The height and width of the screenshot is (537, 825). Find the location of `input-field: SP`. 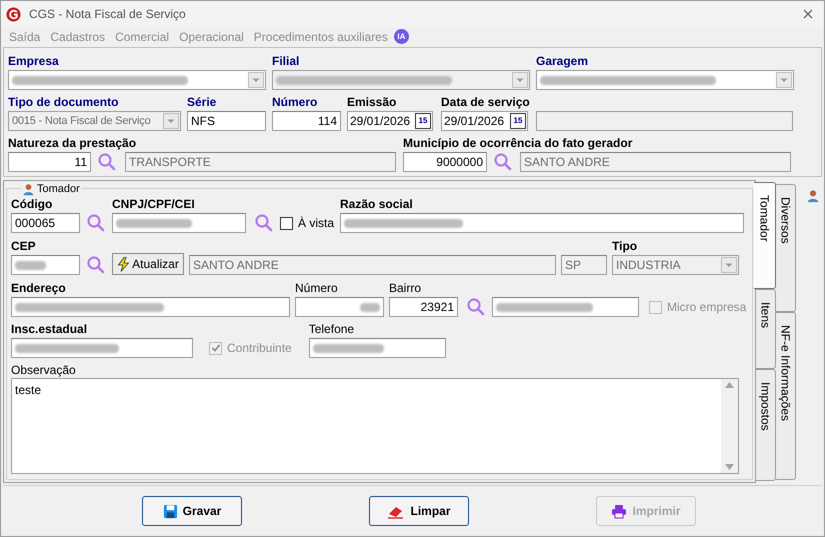

input-field: SP is located at coordinates (584, 265).